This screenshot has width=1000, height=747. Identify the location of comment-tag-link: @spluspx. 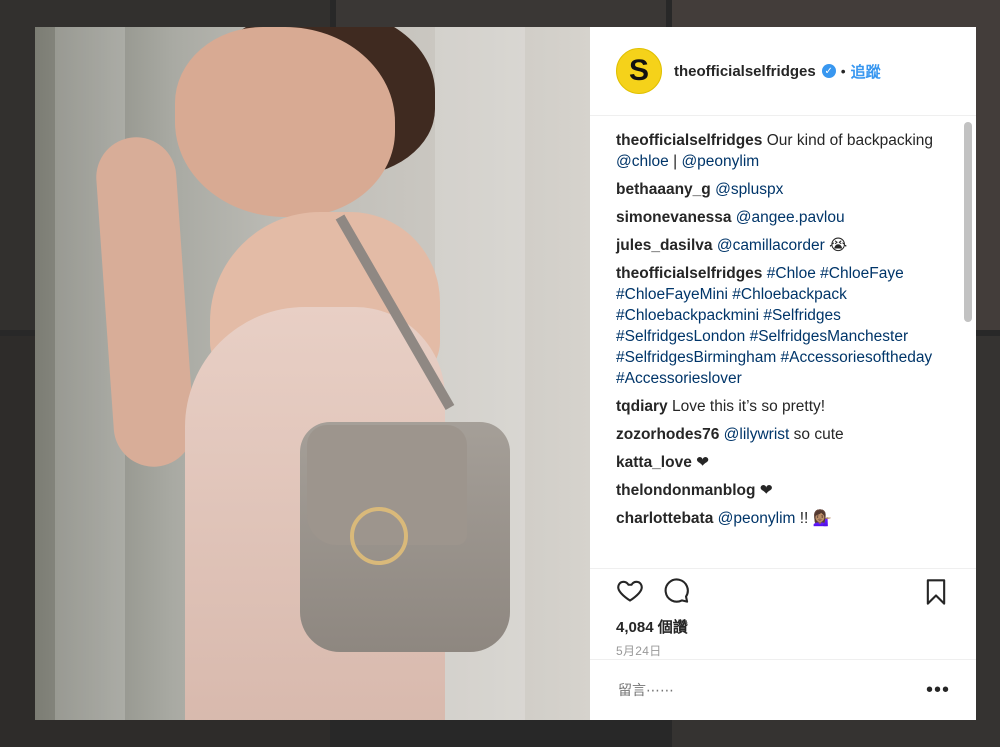
(749, 189).